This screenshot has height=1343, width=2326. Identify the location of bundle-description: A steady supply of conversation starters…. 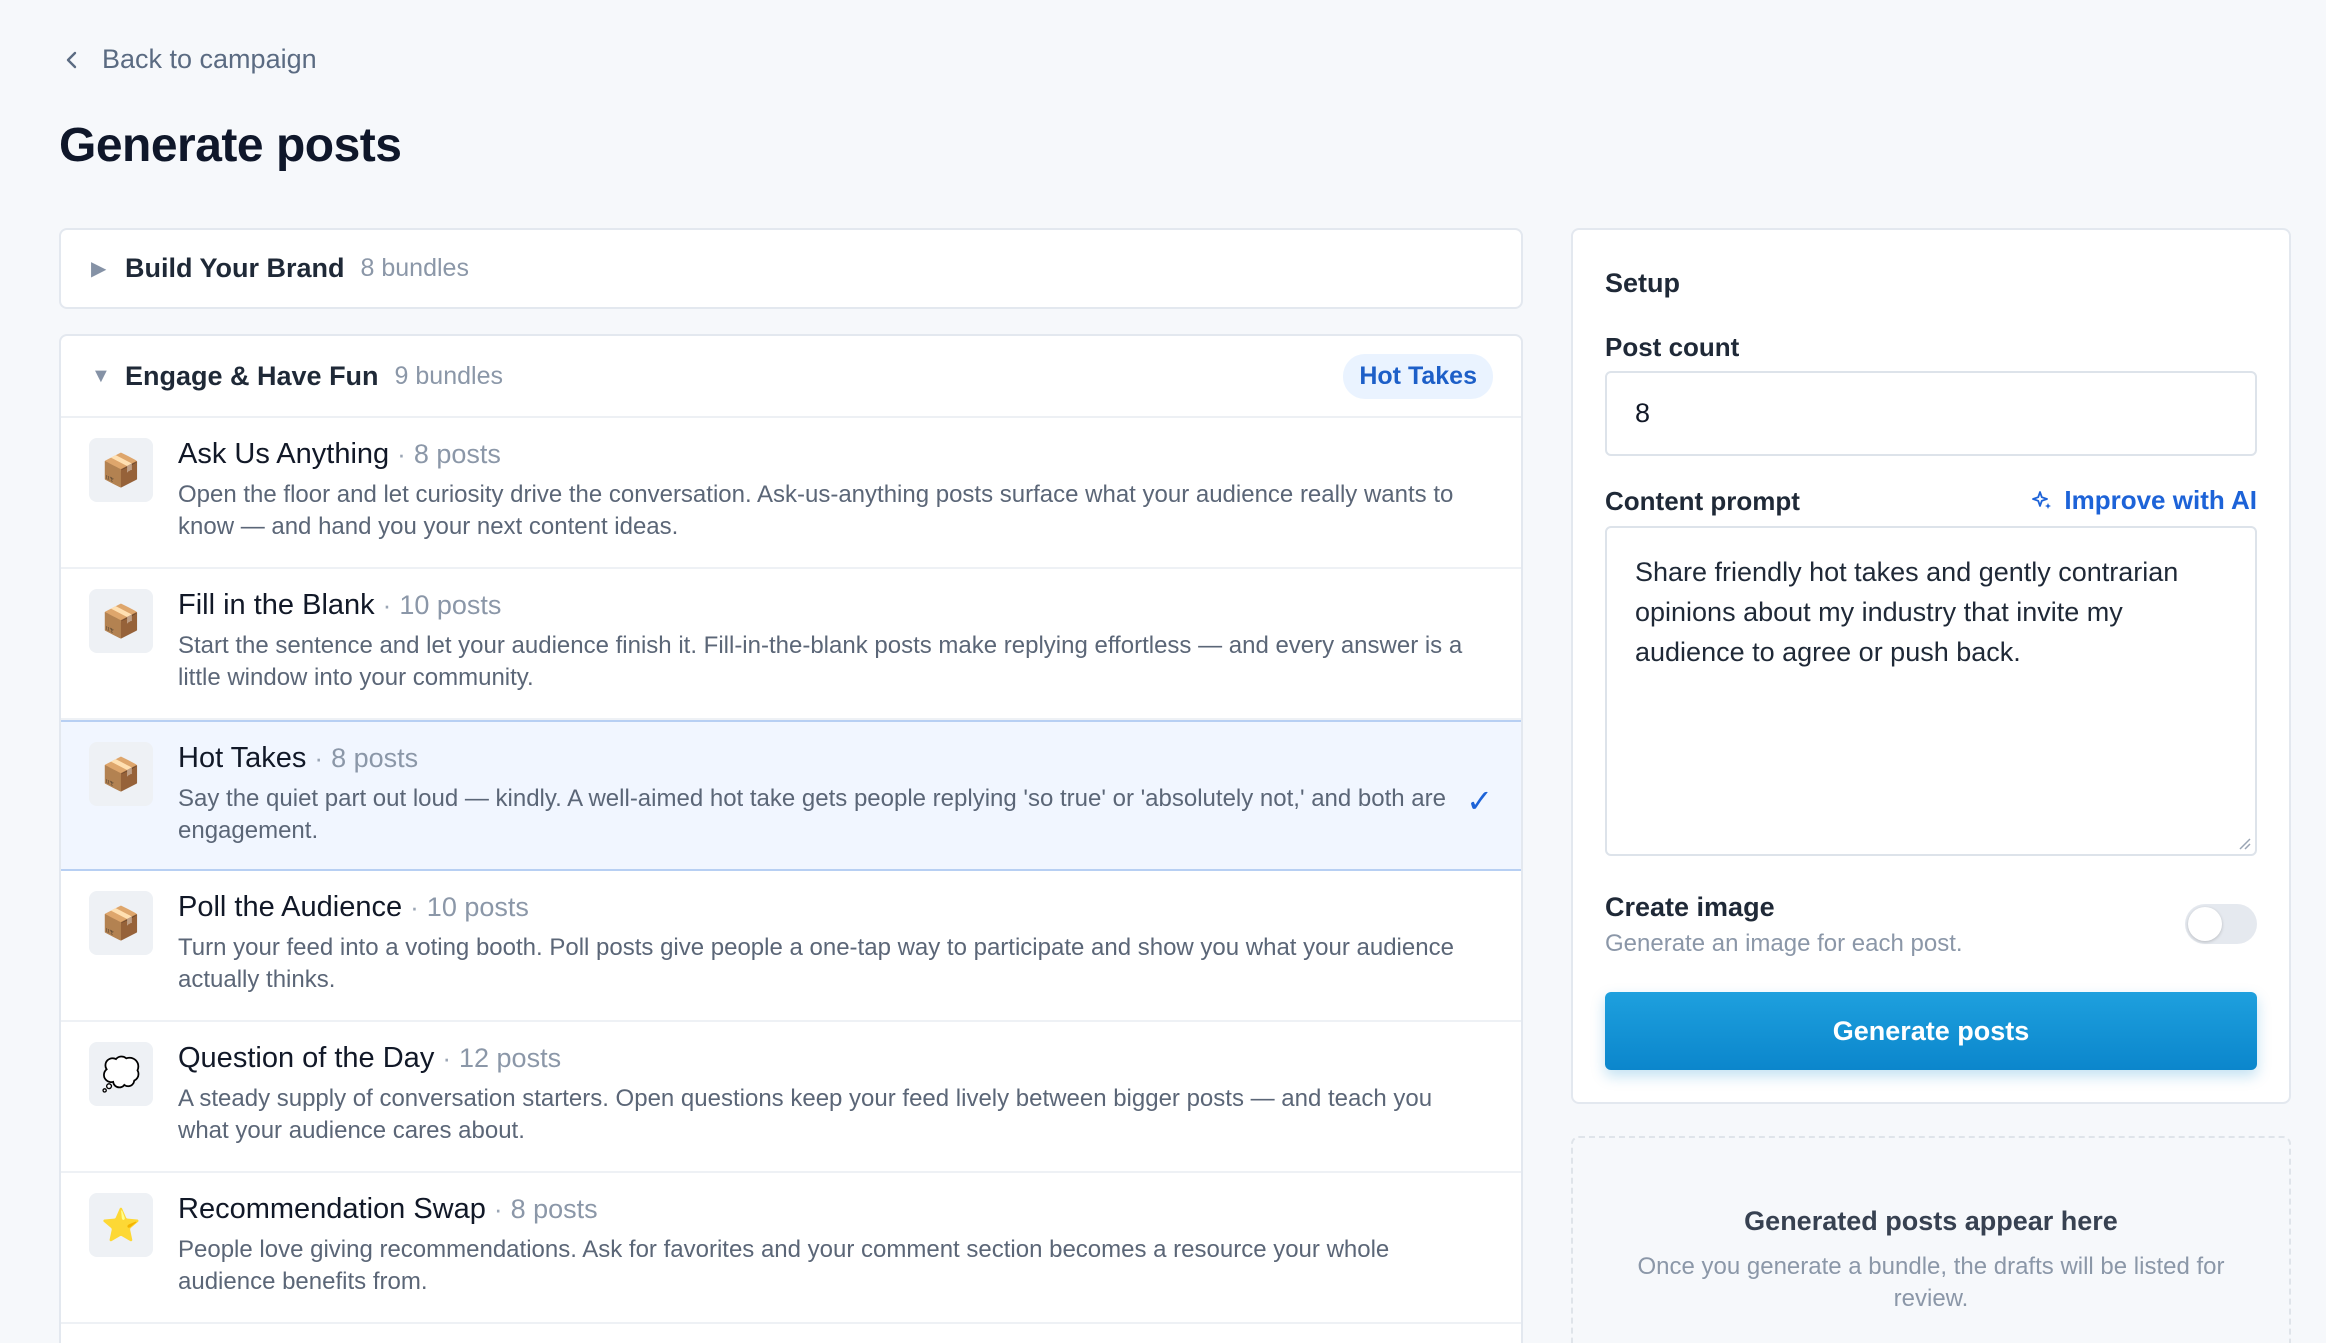
(805, 1114).